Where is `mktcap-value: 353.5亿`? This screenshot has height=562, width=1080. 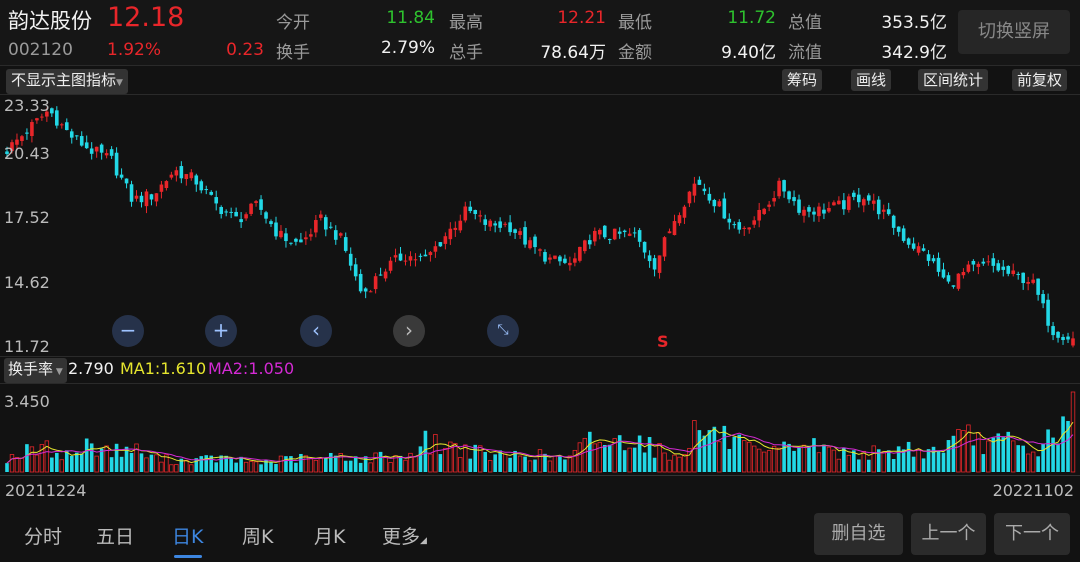
mktcap-value: 353.5亿 is located at coordinates (914, 23).